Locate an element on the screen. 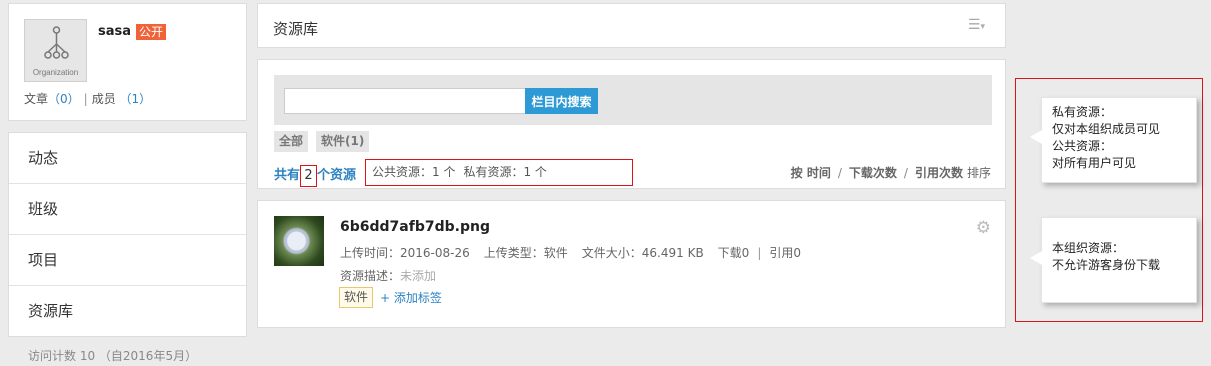 The height and width of the screenshot is (366, 1211). count-prefix: 共有 is located at coordinates (287, 175).